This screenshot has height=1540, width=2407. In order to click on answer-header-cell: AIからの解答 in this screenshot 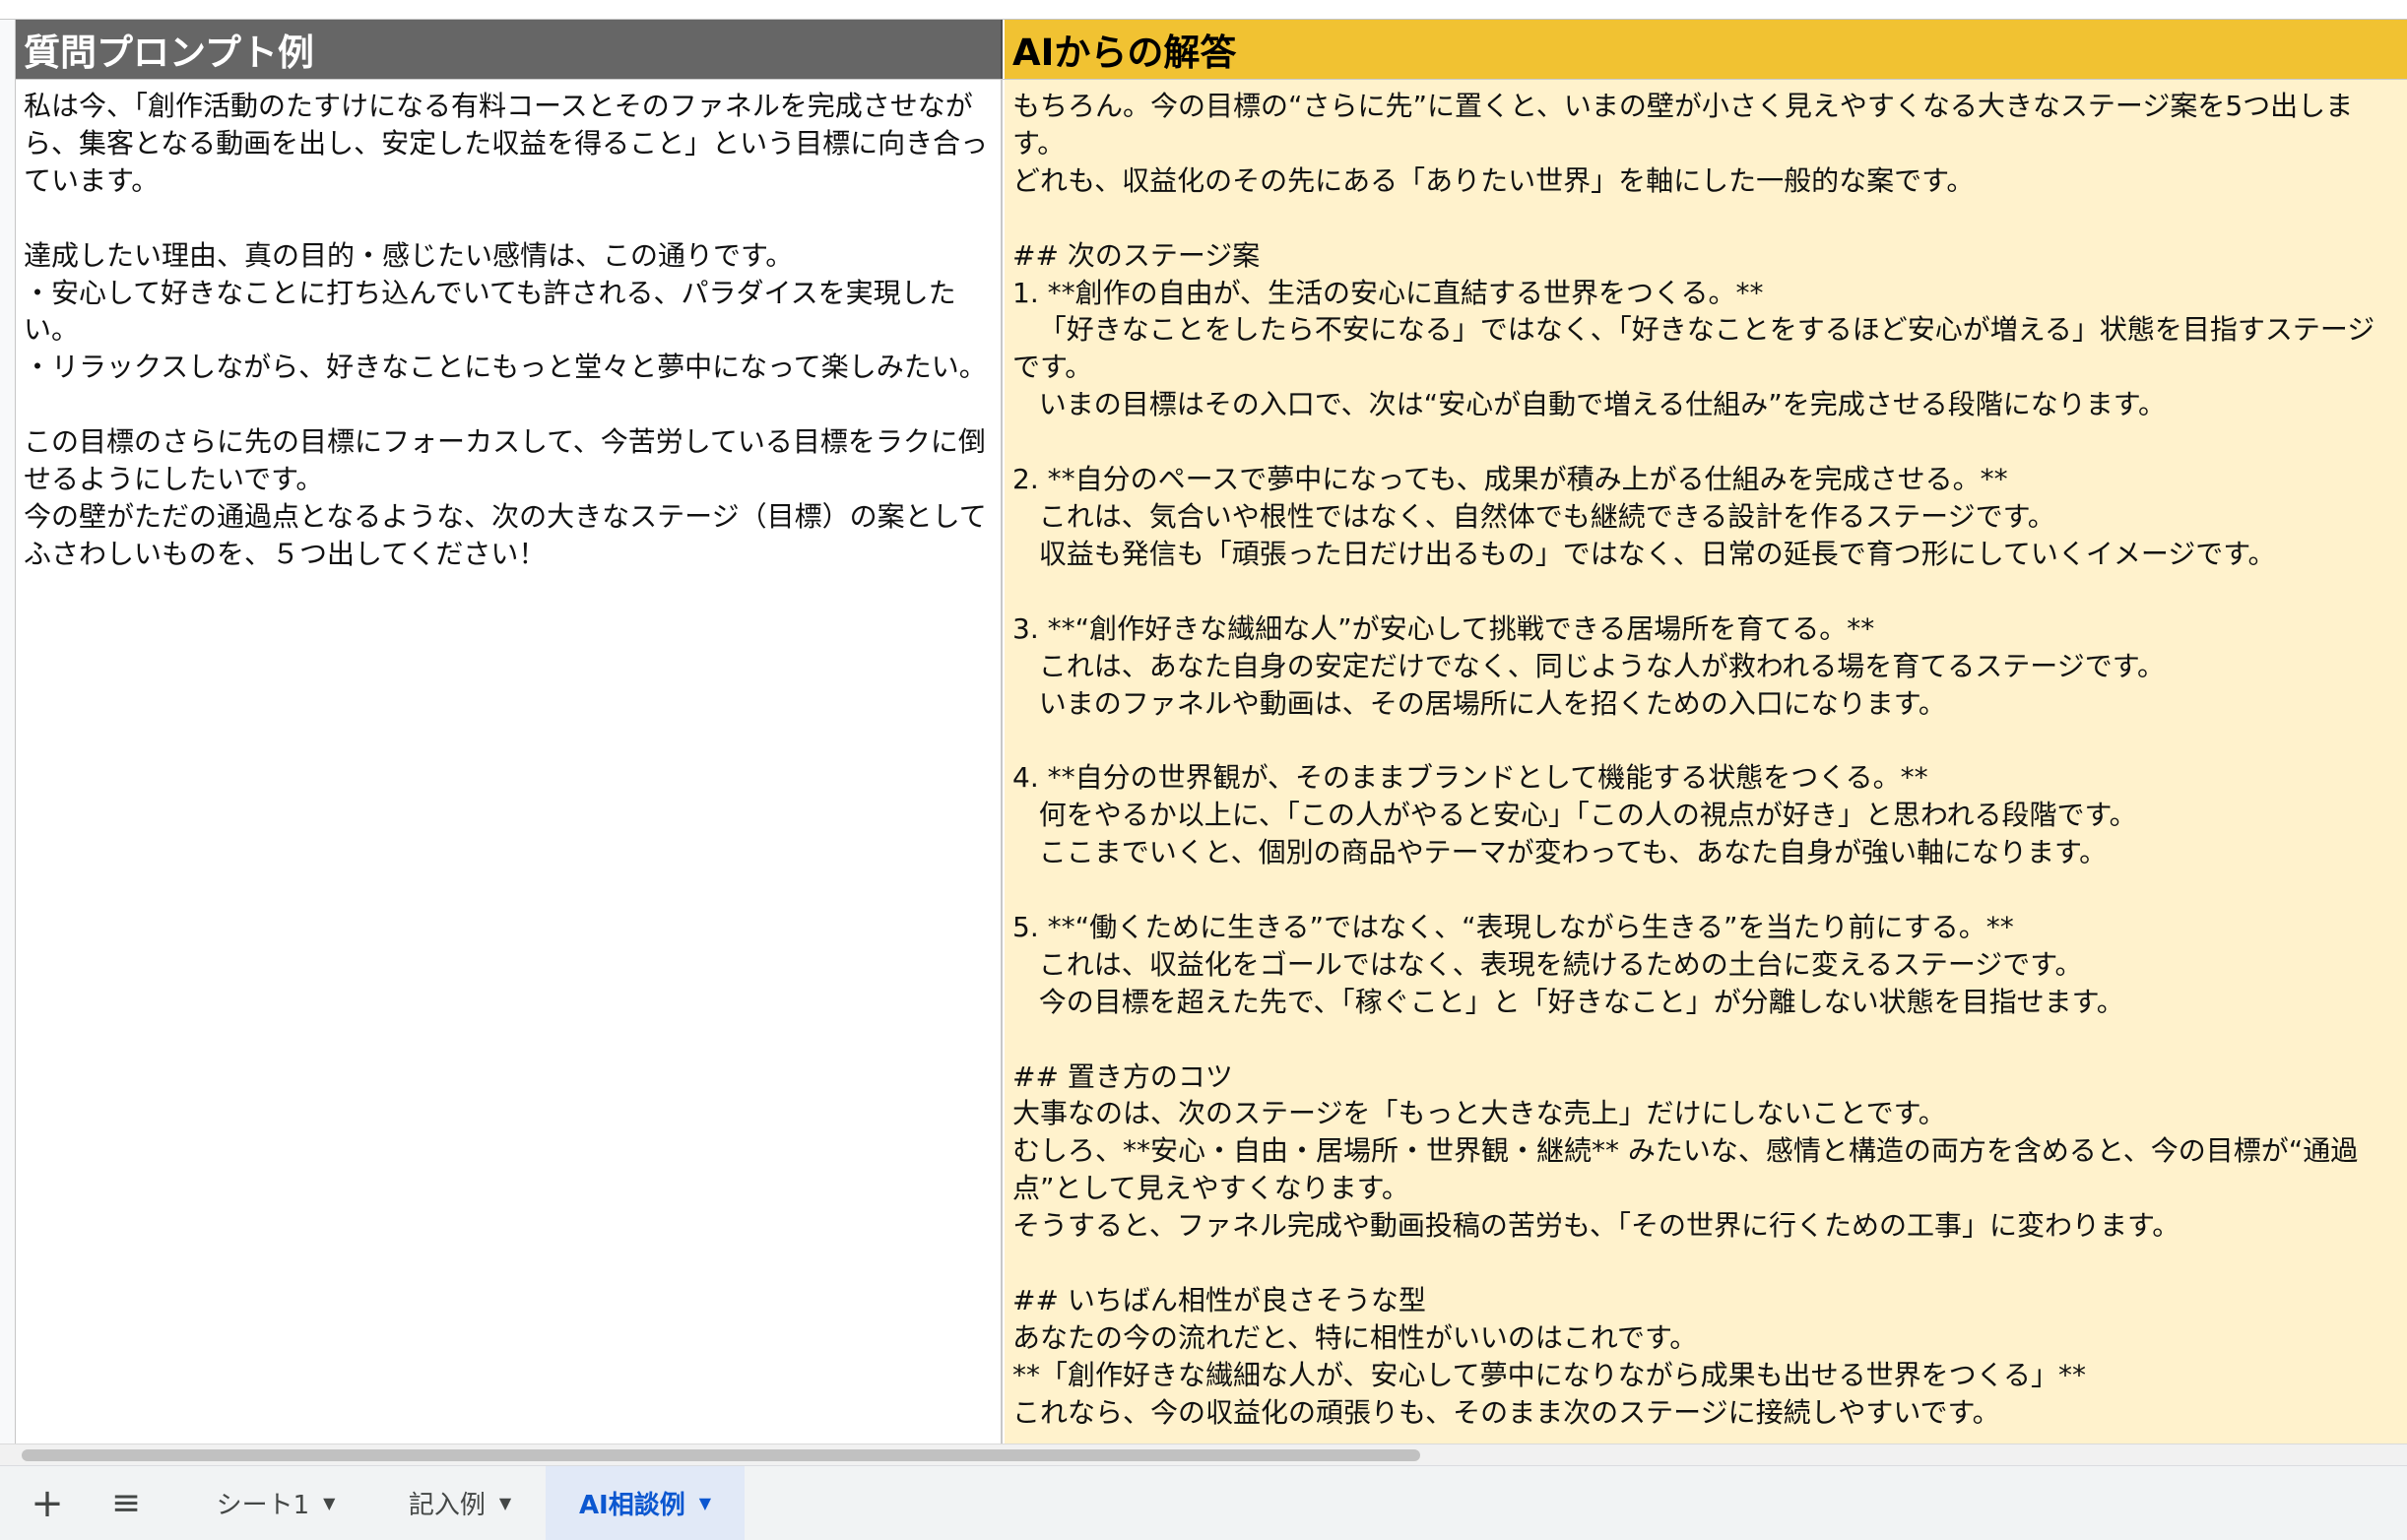, I will do `click(1706, 49)`.